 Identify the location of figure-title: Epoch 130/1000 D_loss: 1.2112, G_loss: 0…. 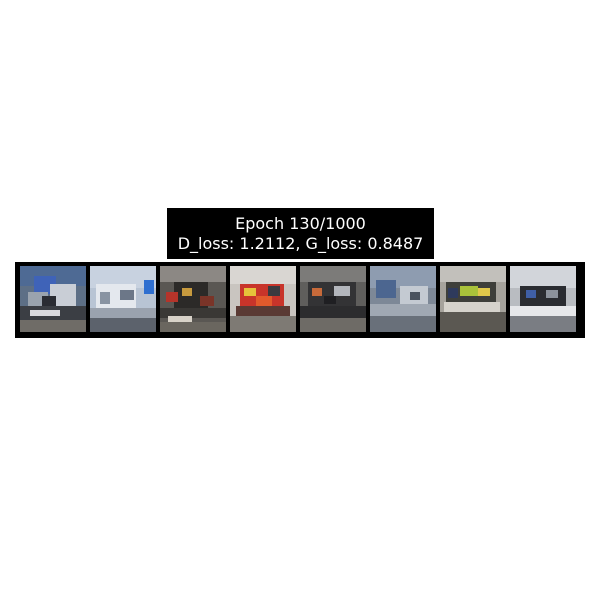
(300, 233).